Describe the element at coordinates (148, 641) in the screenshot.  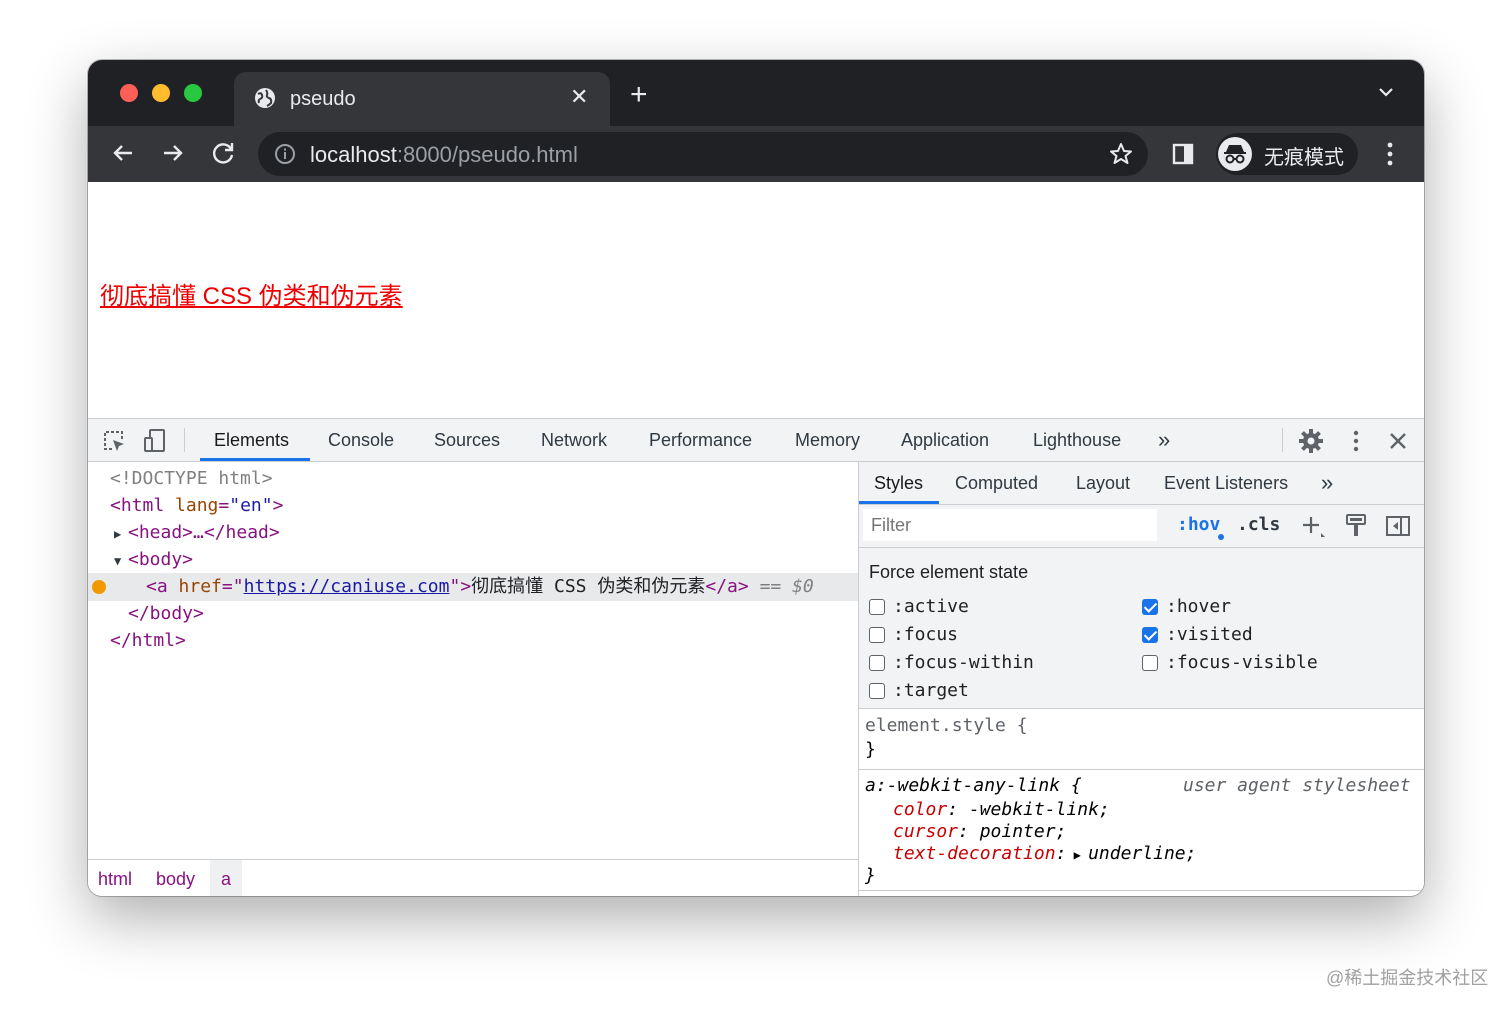
I see `dom-html-close: </html>` at that location.